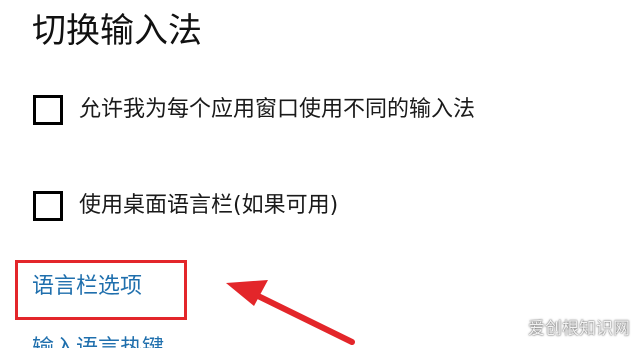 The image size is (640, 348). Describe the element at coordinates (117, 31) in the screenshot. I see `section-title: 切换输入法` at that location.